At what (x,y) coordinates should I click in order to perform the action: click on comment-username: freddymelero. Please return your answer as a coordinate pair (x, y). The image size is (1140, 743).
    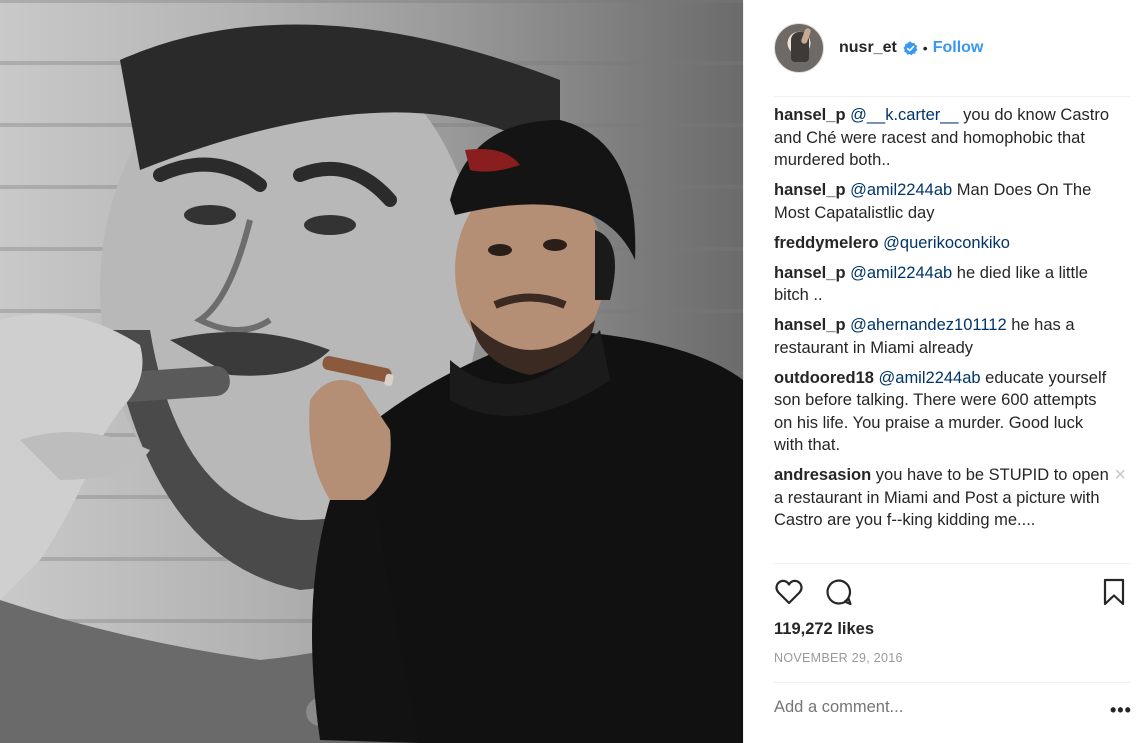
    Looking at the image, I should click on (826, 243).